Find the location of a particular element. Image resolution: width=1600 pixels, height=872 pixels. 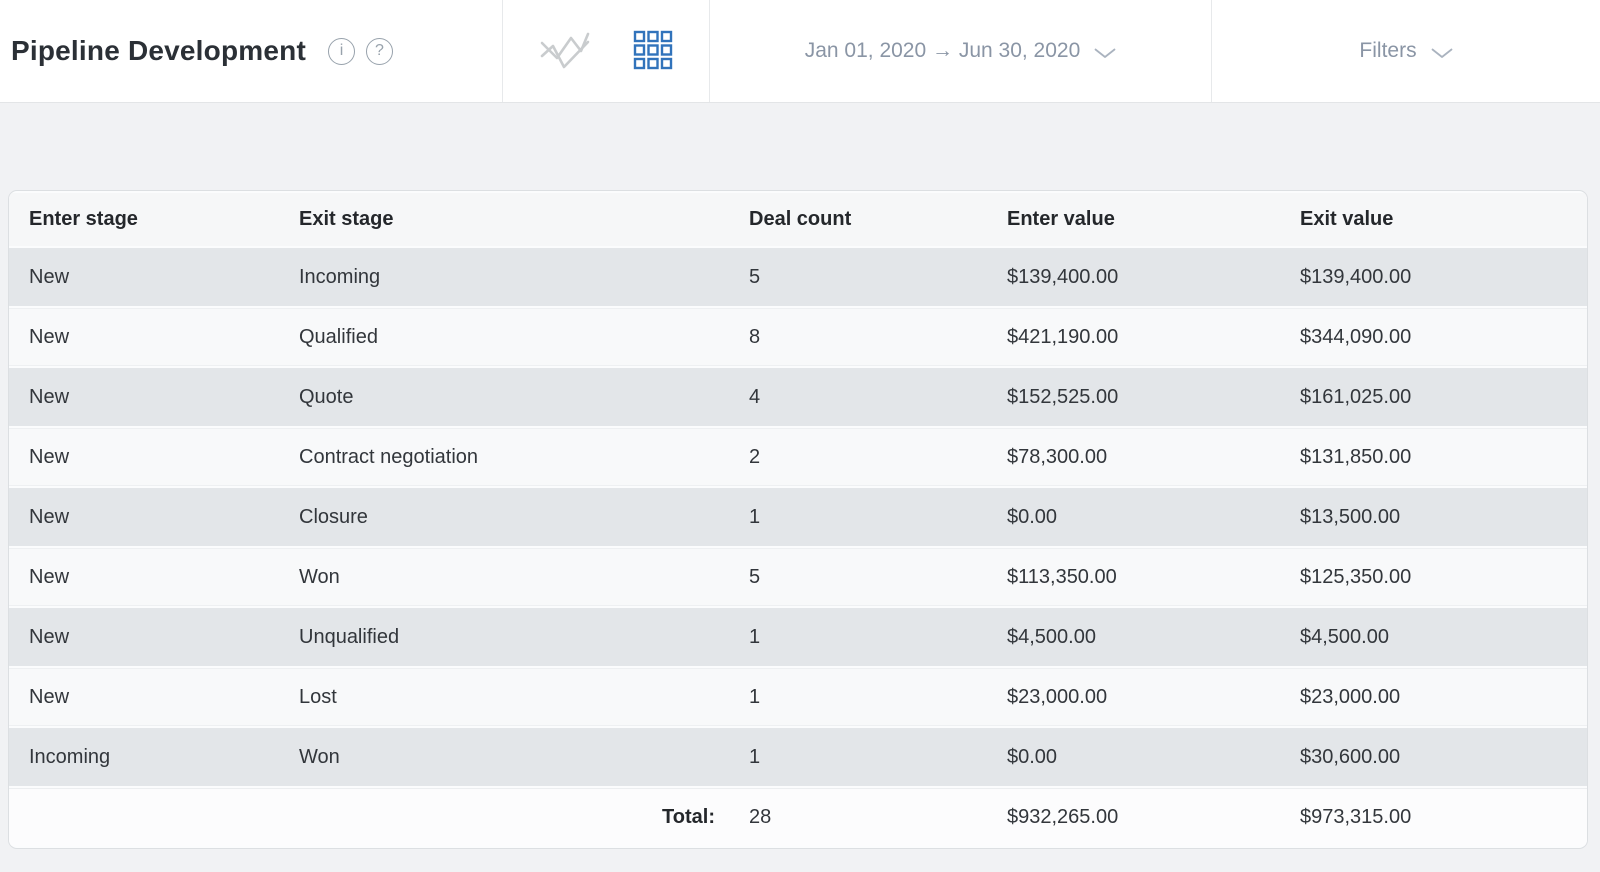

filters-section: Filters is located at coordinates (1406, 51).